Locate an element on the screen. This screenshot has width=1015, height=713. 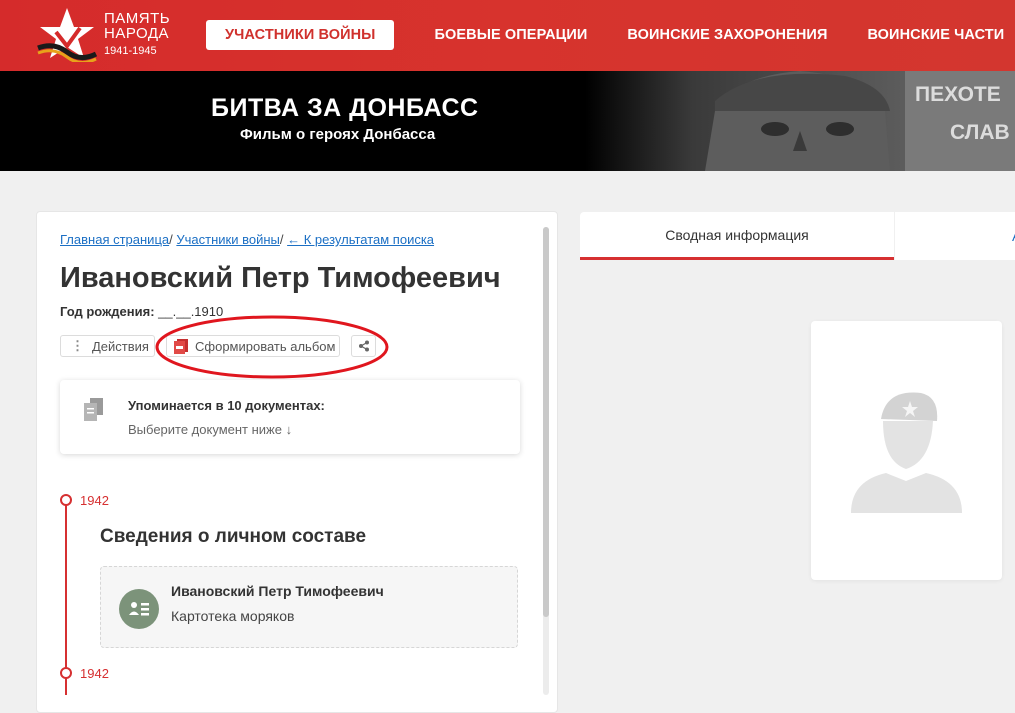
documents-icon is located at coordinates (93, 409).